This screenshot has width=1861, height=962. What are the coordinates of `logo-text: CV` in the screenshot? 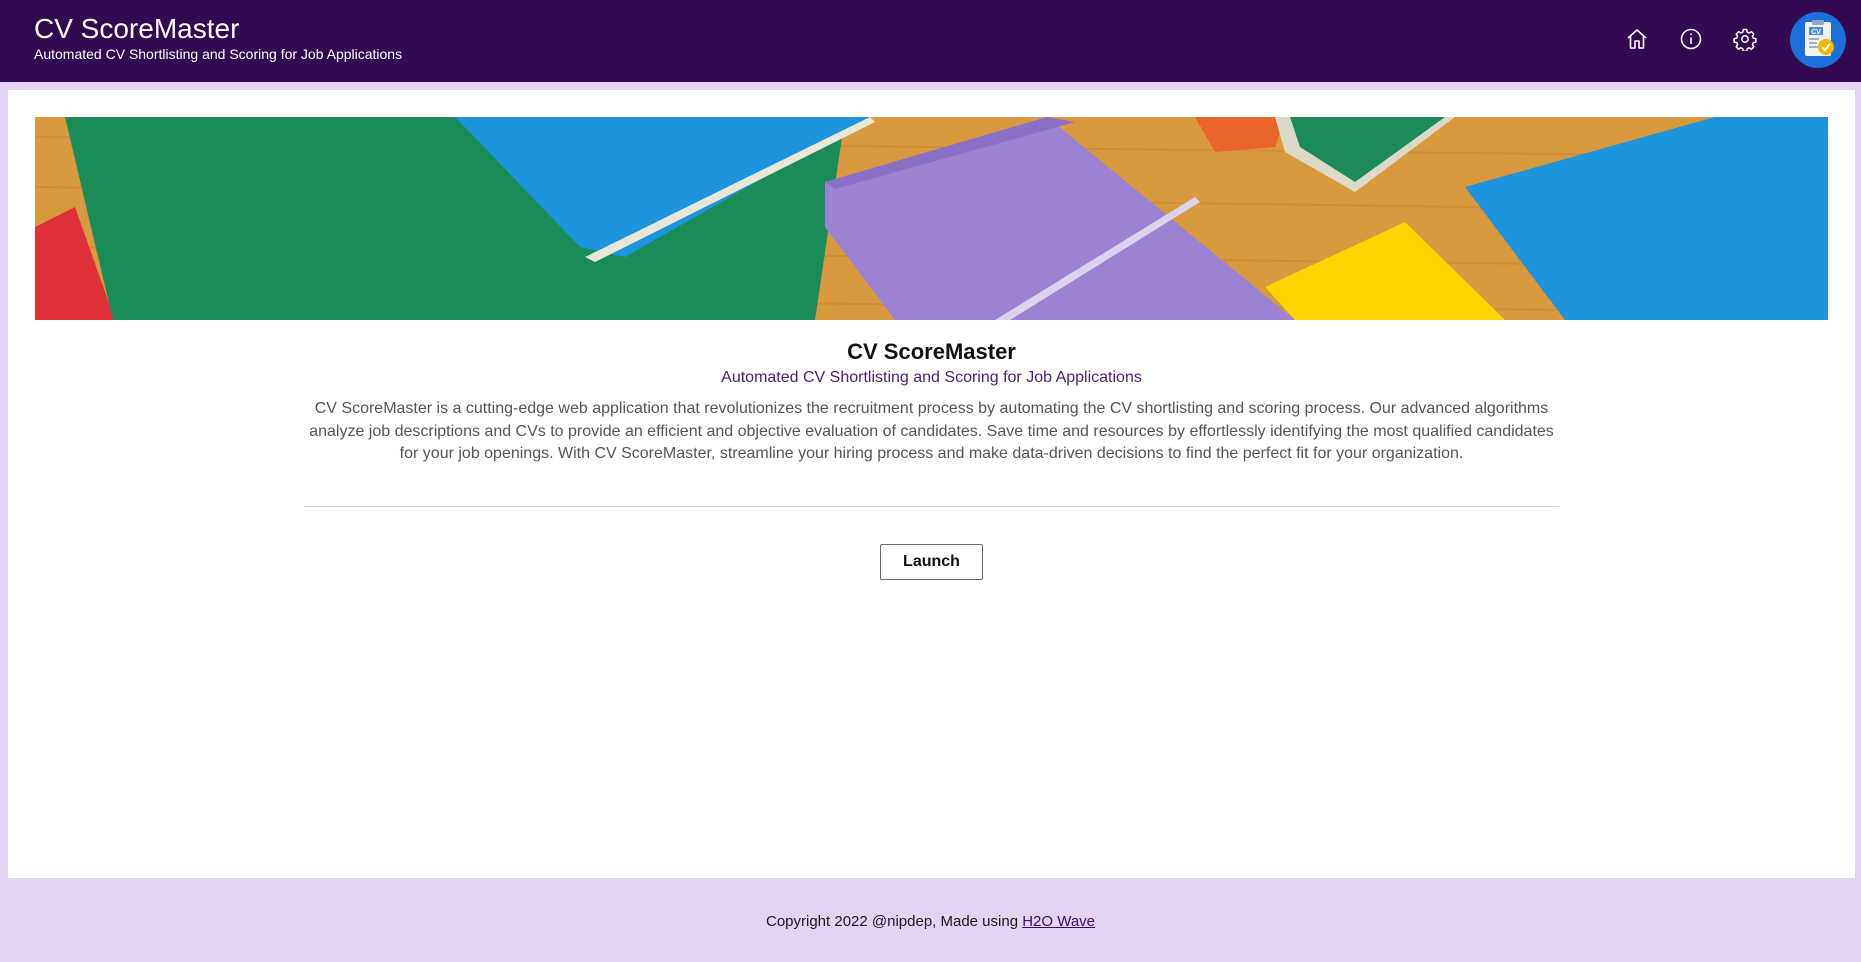 It's located at (1816, 32).